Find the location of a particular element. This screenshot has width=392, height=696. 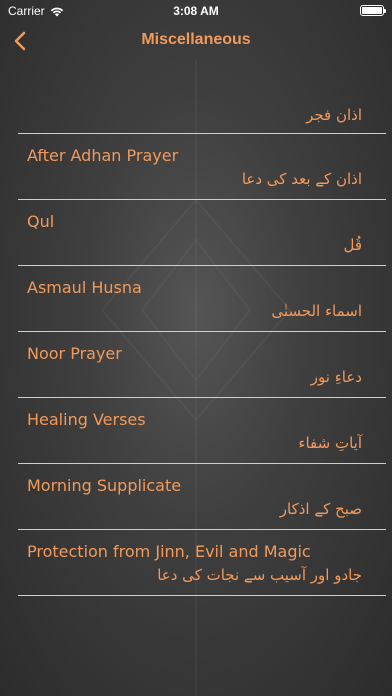

battery-icon is located at coordinates (373, 10).